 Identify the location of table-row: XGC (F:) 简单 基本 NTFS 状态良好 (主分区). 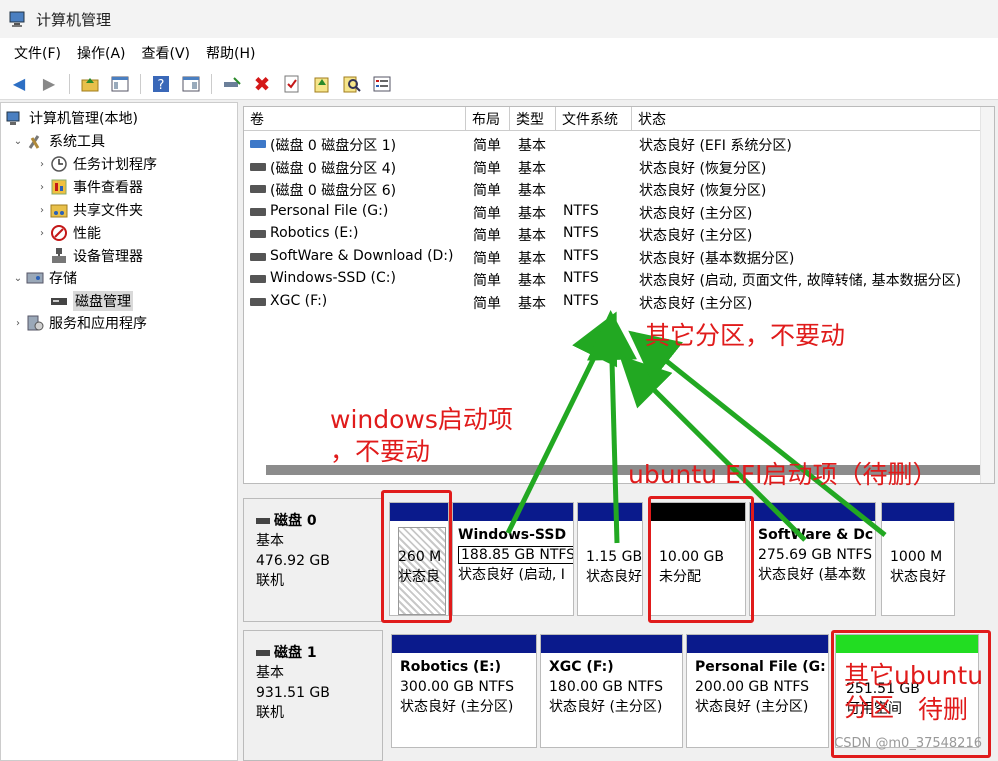
(619, 302).